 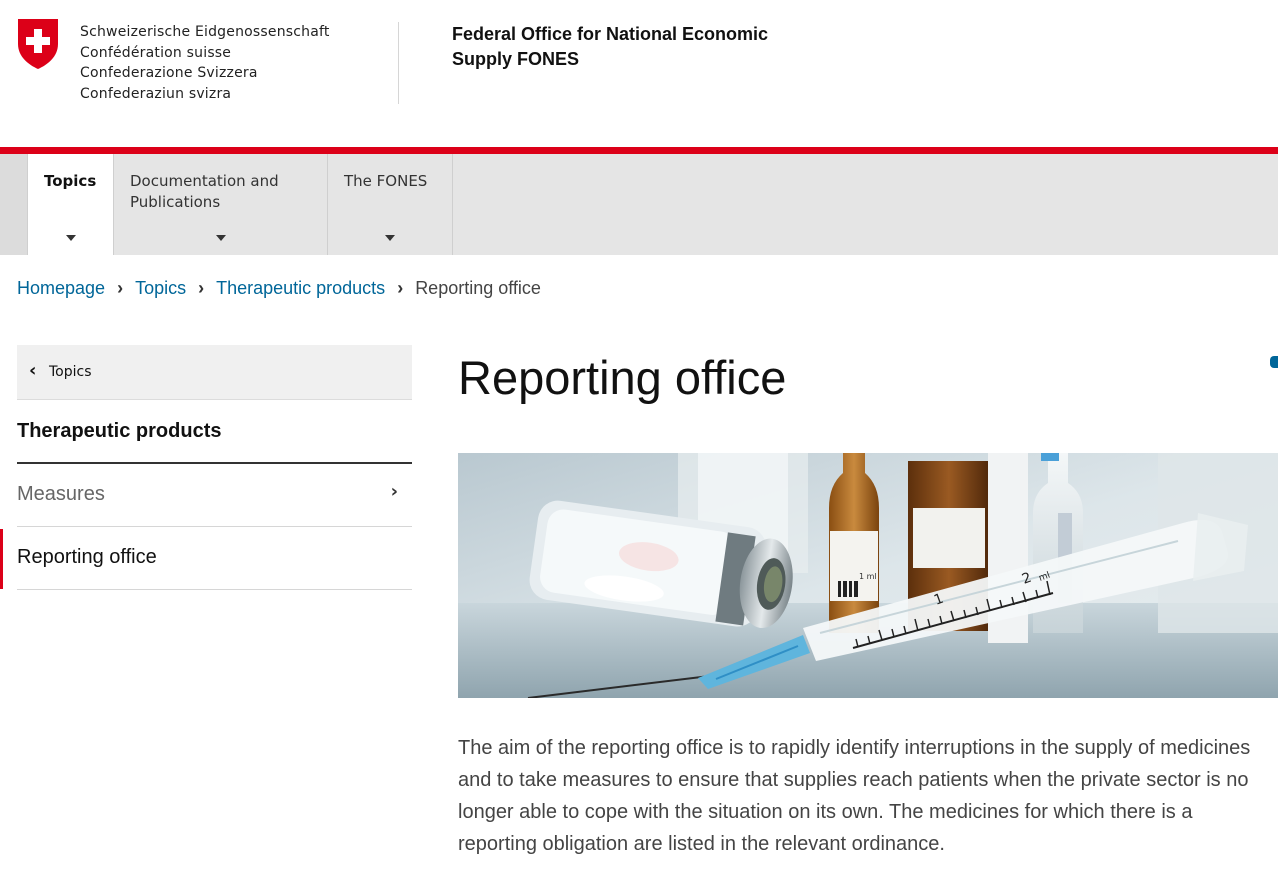 I want to click on breadcrumb-current: Reporting office, so click(x=478, y=288).